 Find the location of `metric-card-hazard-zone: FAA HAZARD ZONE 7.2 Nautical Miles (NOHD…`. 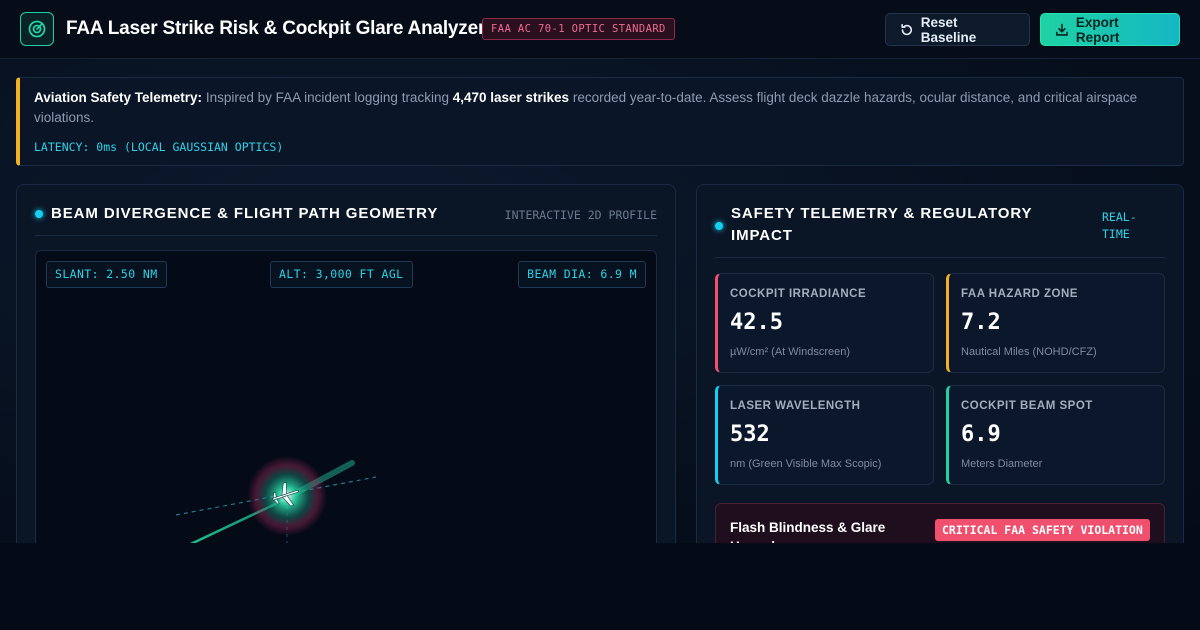

metric-card-hazard-zone: FAA HAZARD ZONE 7.2 Nautical Miles (NOHD… is located at coordinates (1055, 323).